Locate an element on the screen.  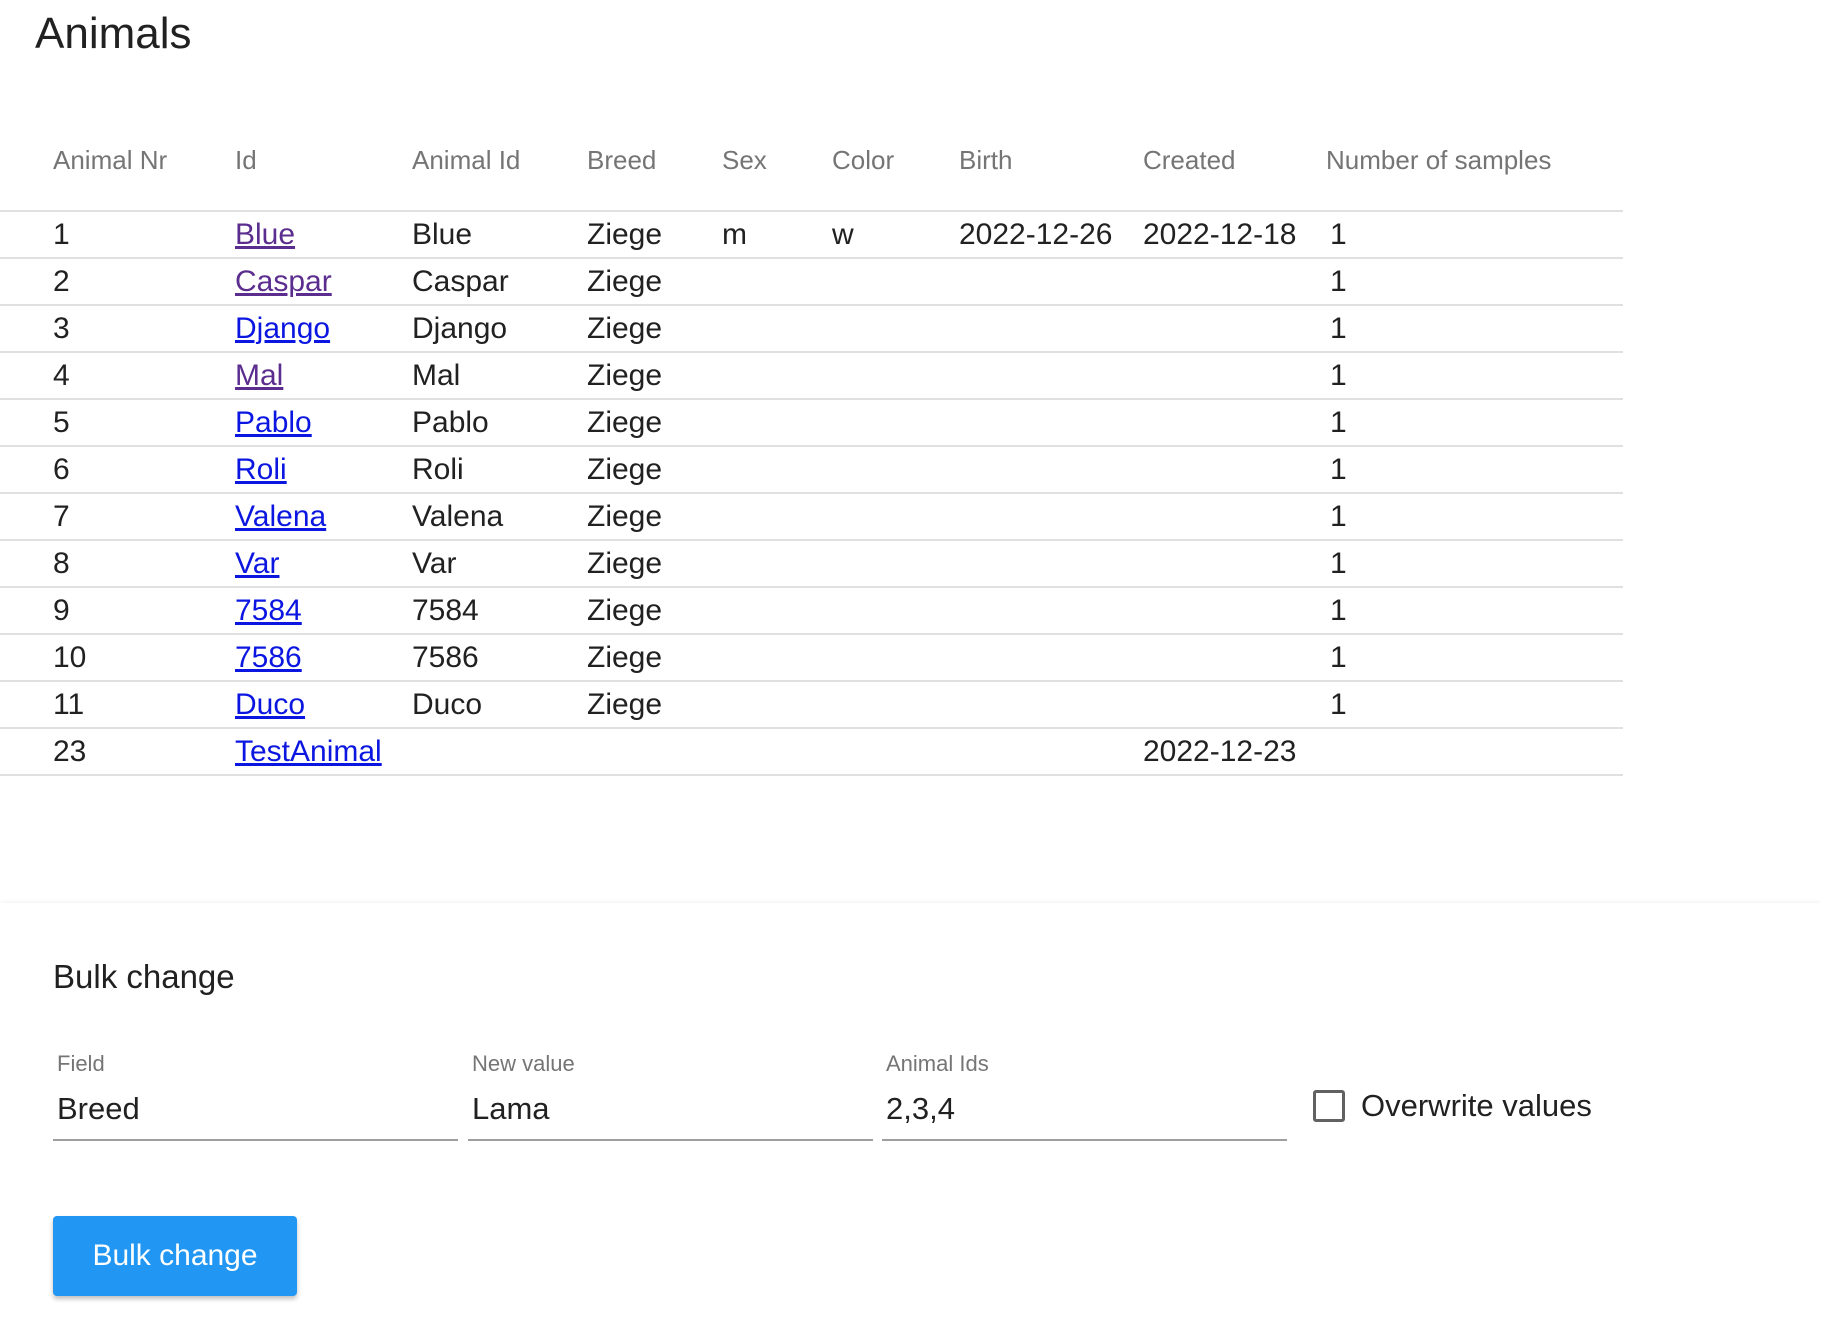
cell-nr: 9 is located at coordinates (117, 611).